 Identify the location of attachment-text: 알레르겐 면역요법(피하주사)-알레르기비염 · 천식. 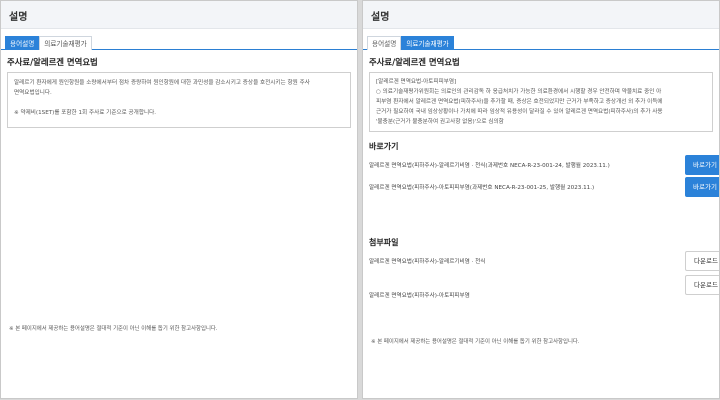
(427, 262).